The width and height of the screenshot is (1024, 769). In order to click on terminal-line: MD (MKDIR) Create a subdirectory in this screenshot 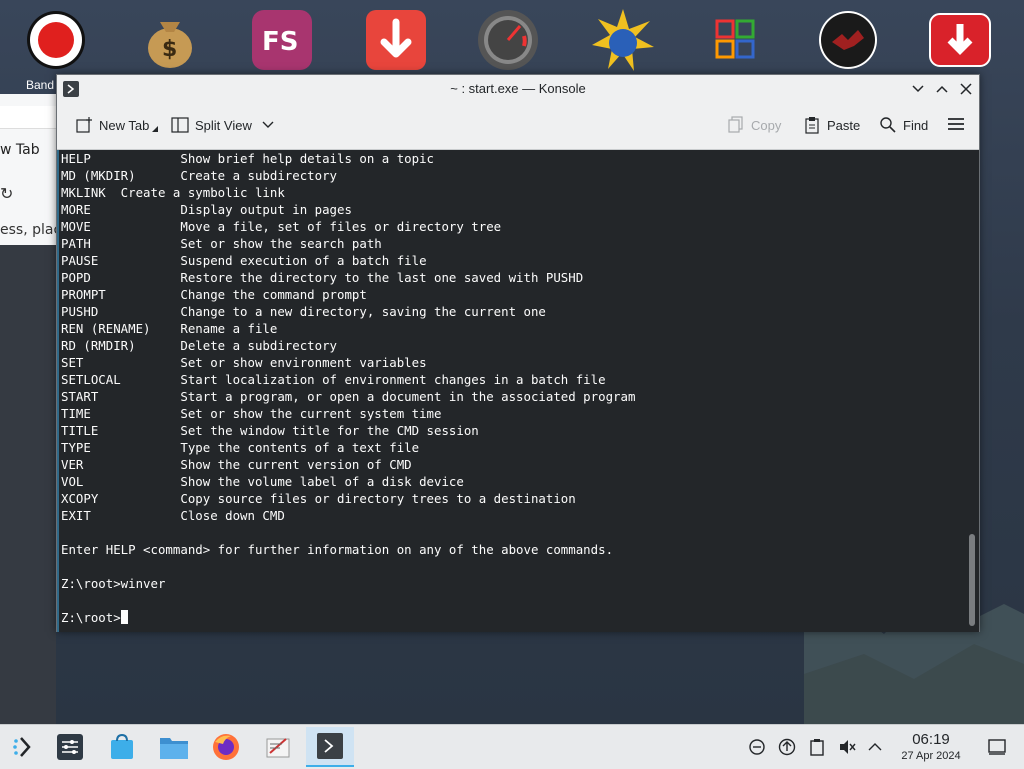, I will do `click(199, 175)`.